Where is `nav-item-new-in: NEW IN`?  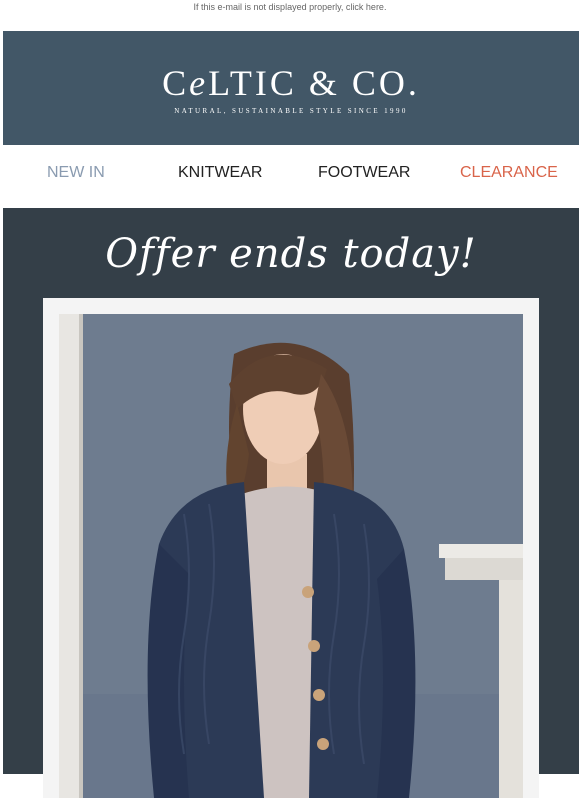 nav-item-new-in: NEW IN is located at coordinates (76, 173).